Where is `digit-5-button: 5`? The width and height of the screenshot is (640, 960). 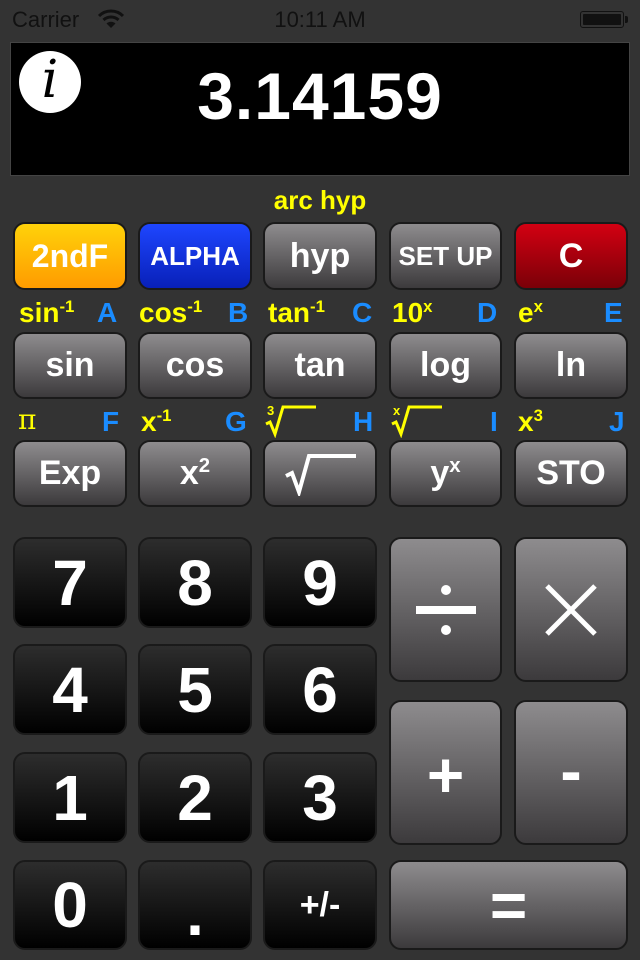 digit-5-button: 5 is located at coordinates (195, 689).